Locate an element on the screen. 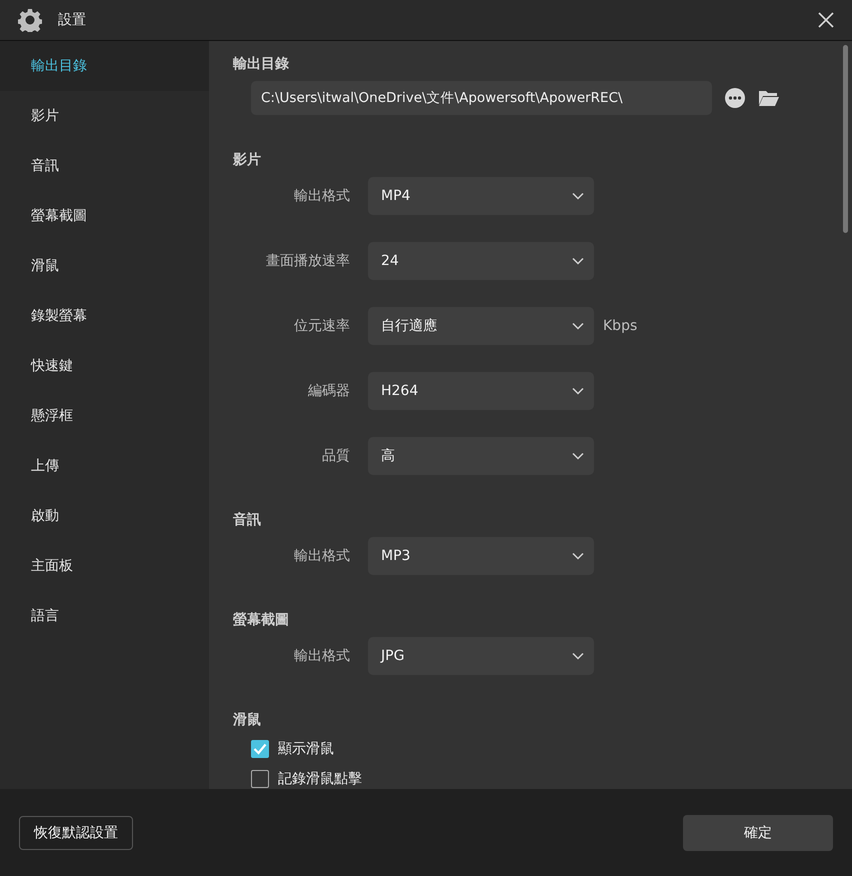 The width and height of the screenshot is (852, 876). dropdown: 自行適應 is located at coordinates (481, 326).